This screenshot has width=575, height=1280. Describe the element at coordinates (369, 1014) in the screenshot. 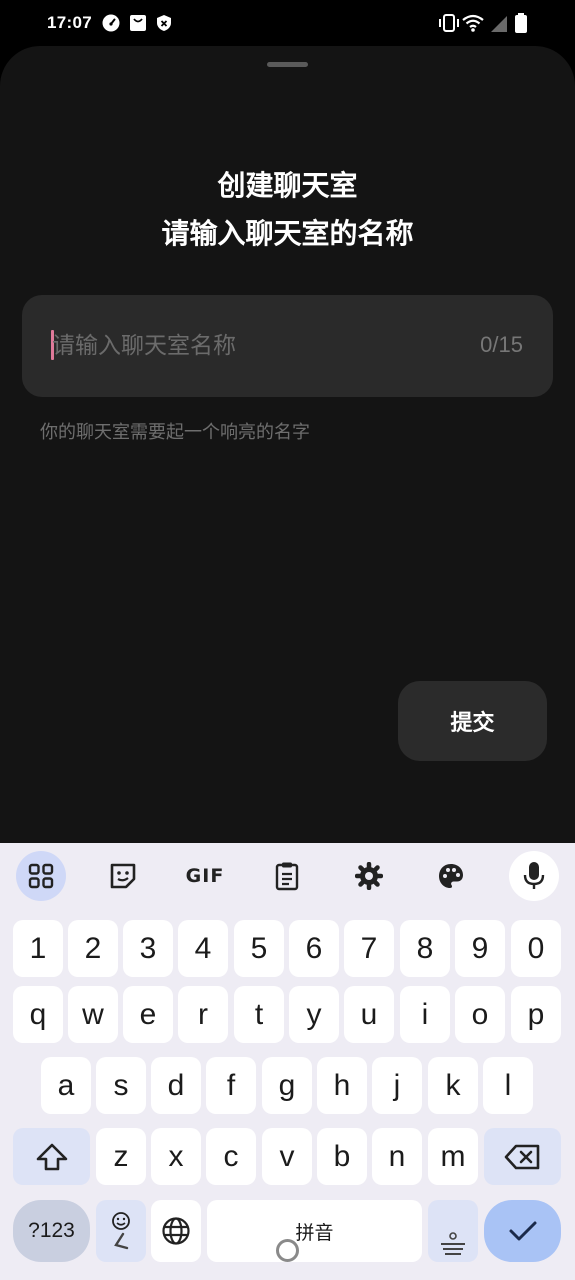

I see `key-u: u` at that location.